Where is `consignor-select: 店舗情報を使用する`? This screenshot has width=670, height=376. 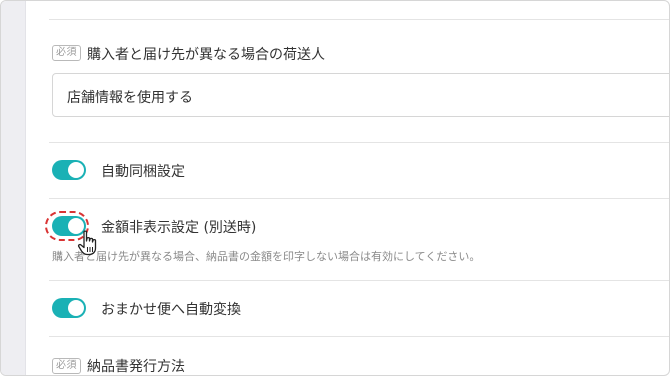 consignor-select: 店舗情報を使用する is located at coordinates (360, 95).